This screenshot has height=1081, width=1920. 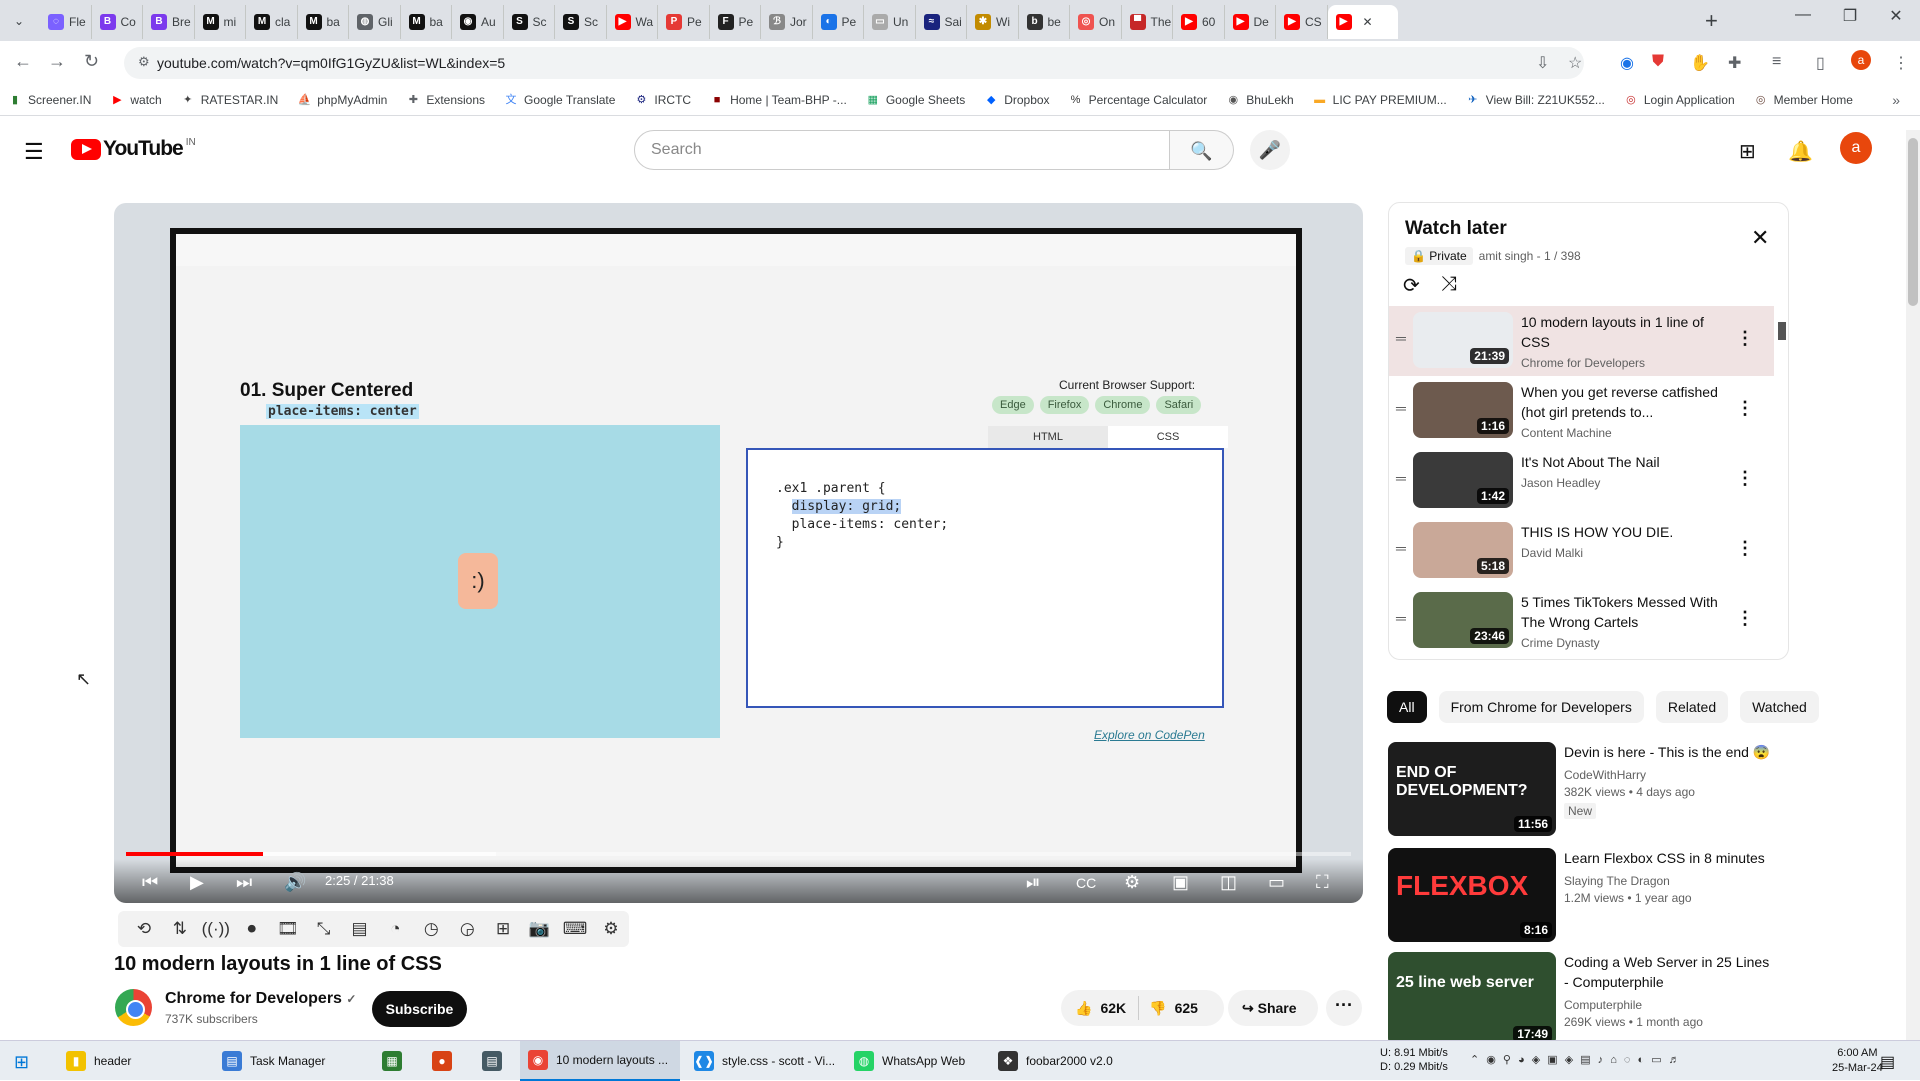 I want to click on playlist-scrollbar, so click(x=1781, y=478).